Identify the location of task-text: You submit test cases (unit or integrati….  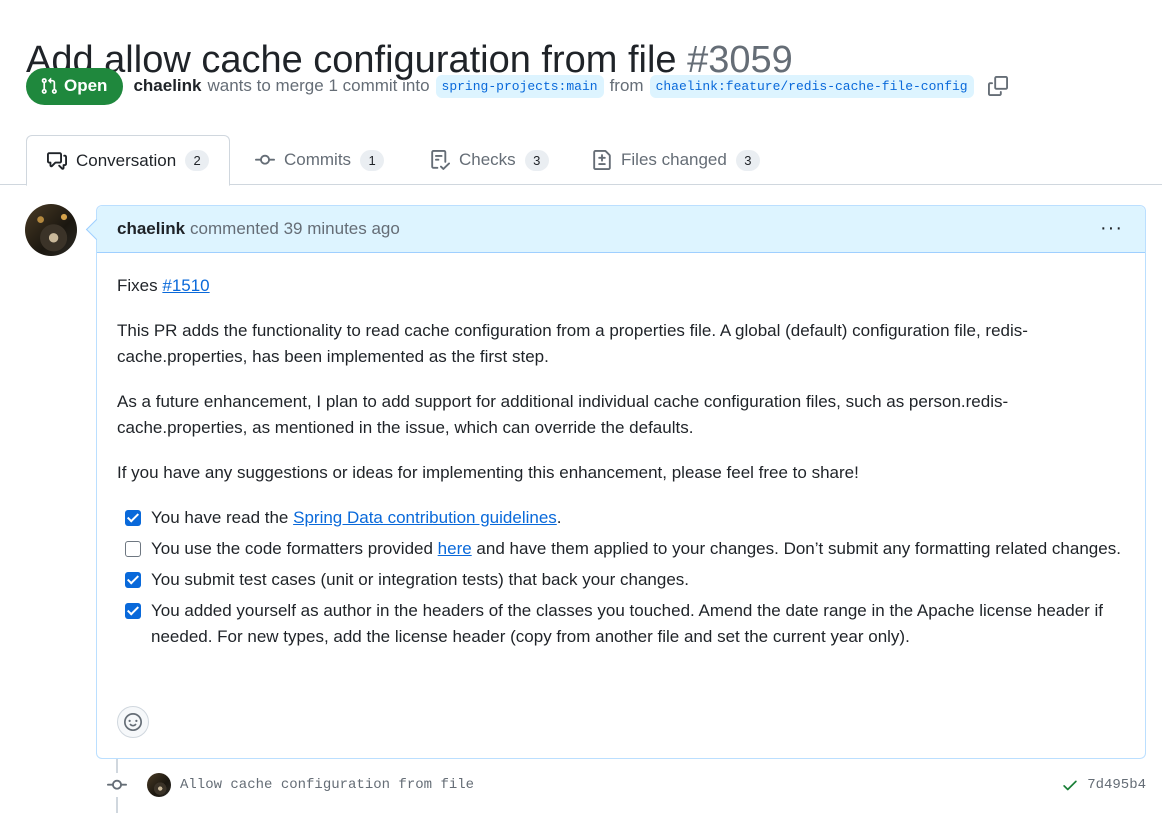
(420, 579).